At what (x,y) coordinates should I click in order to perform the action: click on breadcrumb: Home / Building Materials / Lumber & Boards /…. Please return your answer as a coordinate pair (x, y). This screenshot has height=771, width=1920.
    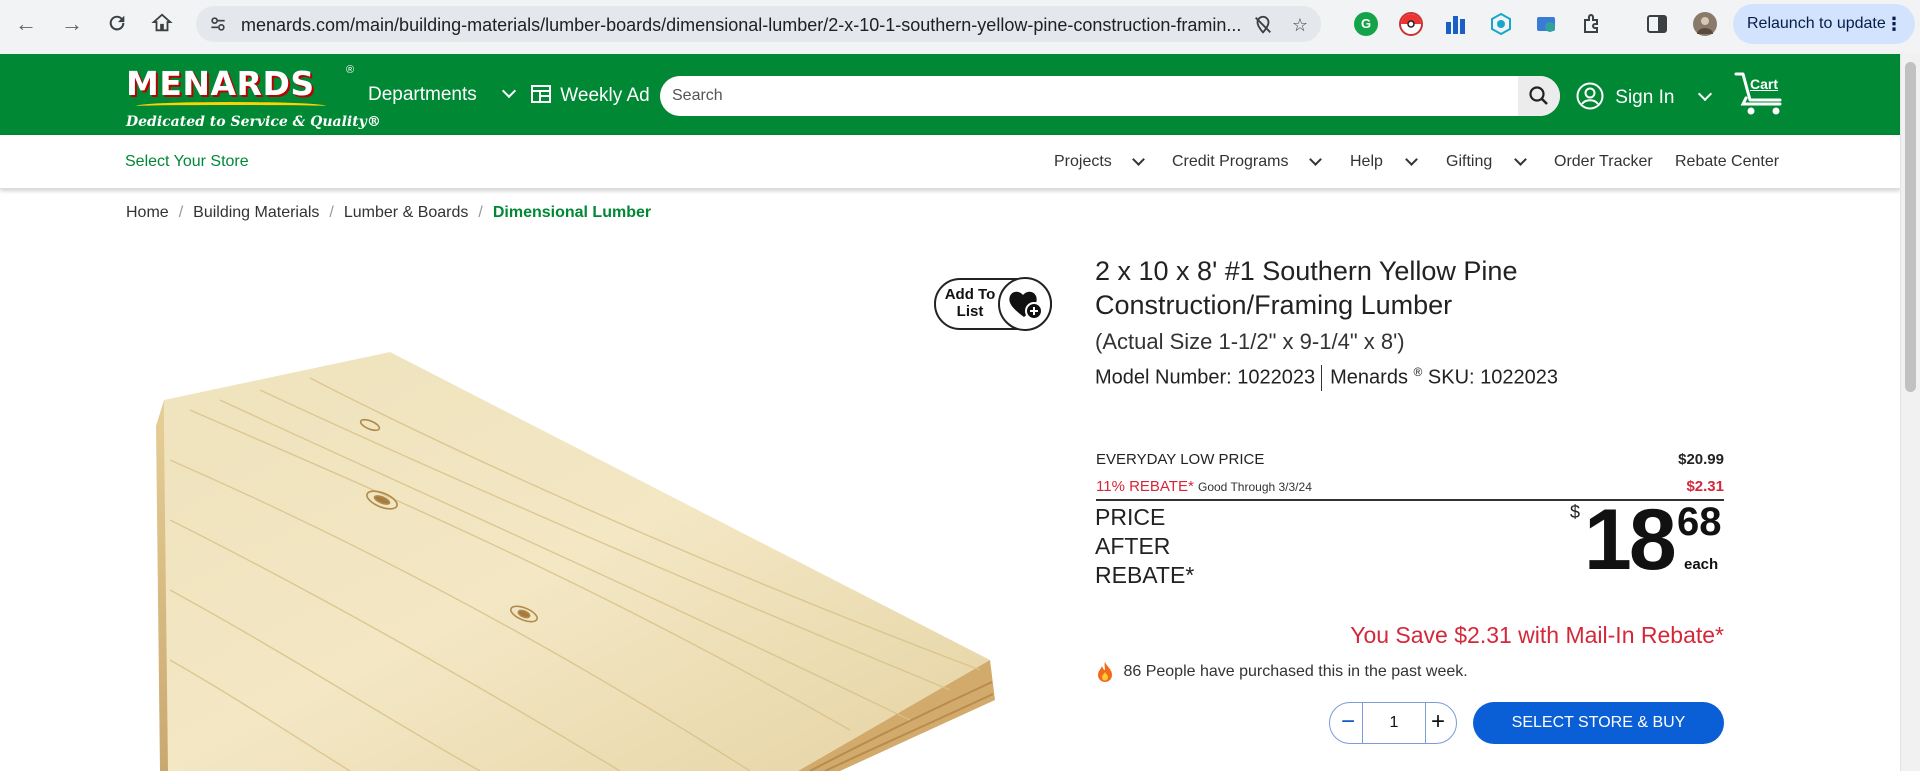
    Looking at the image, I should click on (388, 213).